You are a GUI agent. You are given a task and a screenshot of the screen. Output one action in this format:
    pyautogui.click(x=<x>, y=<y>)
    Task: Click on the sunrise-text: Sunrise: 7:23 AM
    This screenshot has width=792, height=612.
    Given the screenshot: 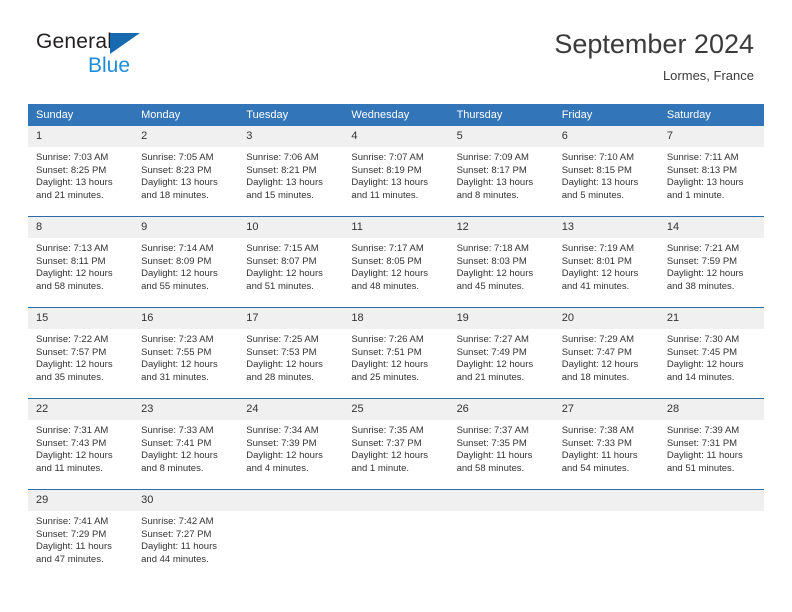 What is the action you would take?
    pyautogui.click(x=177, y=339)
    